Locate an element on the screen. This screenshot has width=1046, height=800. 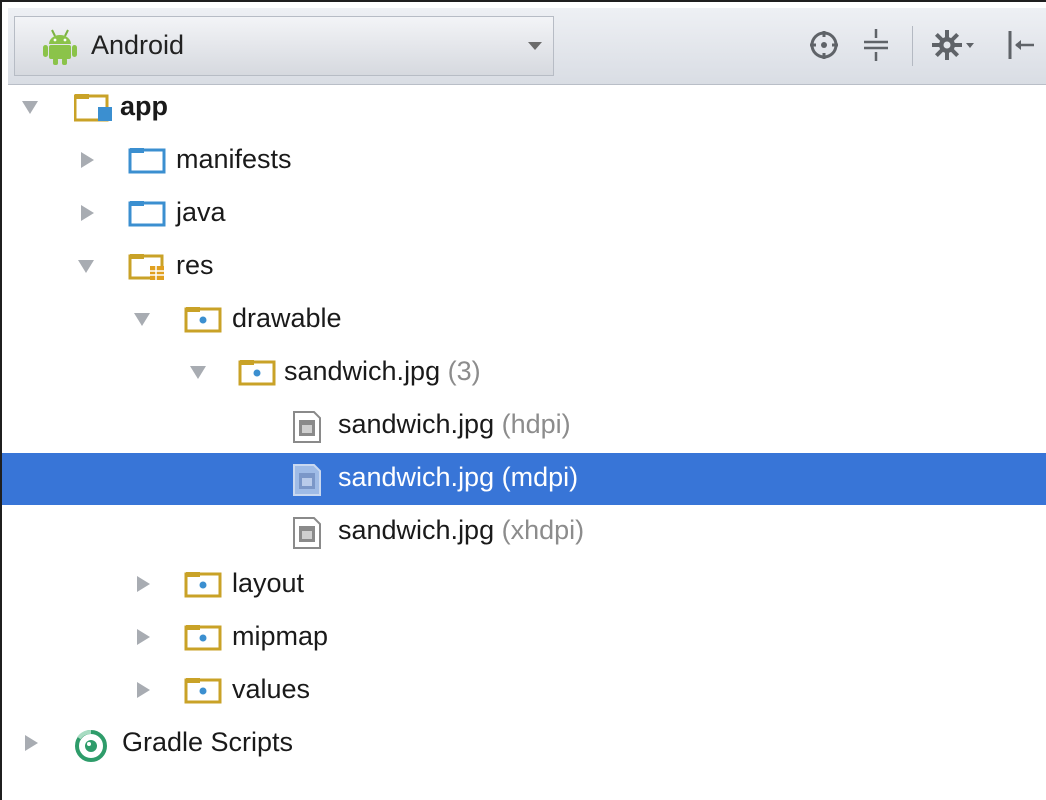
view-selector-label: Android is located at coordinates (138, 45).